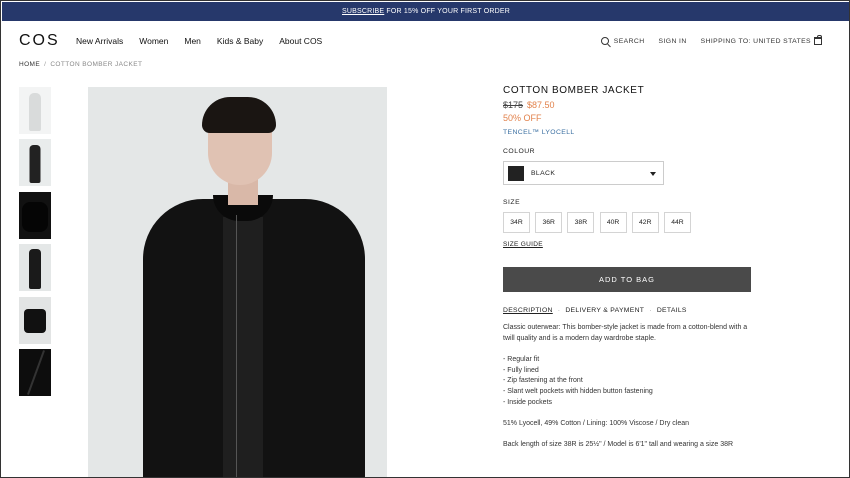  Describe the element at coordinates (513, 105) in the screenshot. I see `original-price: $175` at that location.